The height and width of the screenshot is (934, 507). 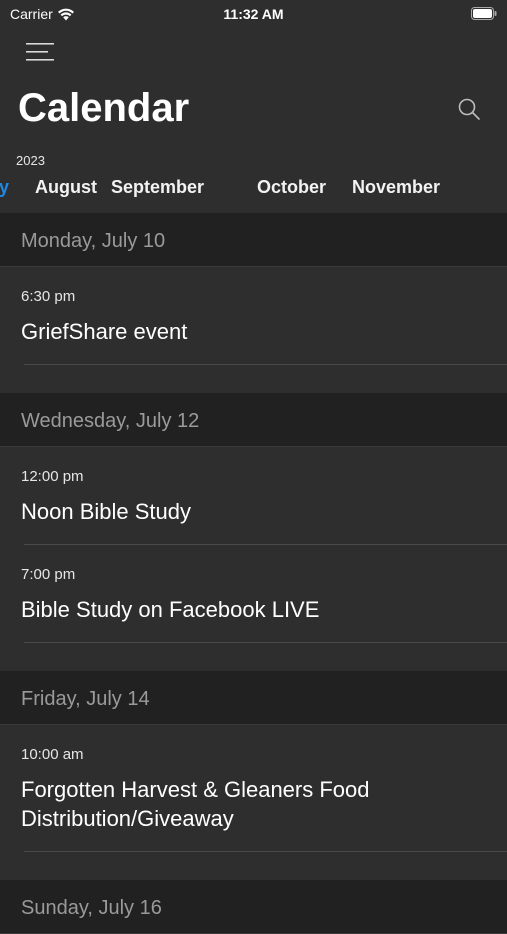 I want to click on day-date: Sunday, July 16, so click(x=91, y=908).